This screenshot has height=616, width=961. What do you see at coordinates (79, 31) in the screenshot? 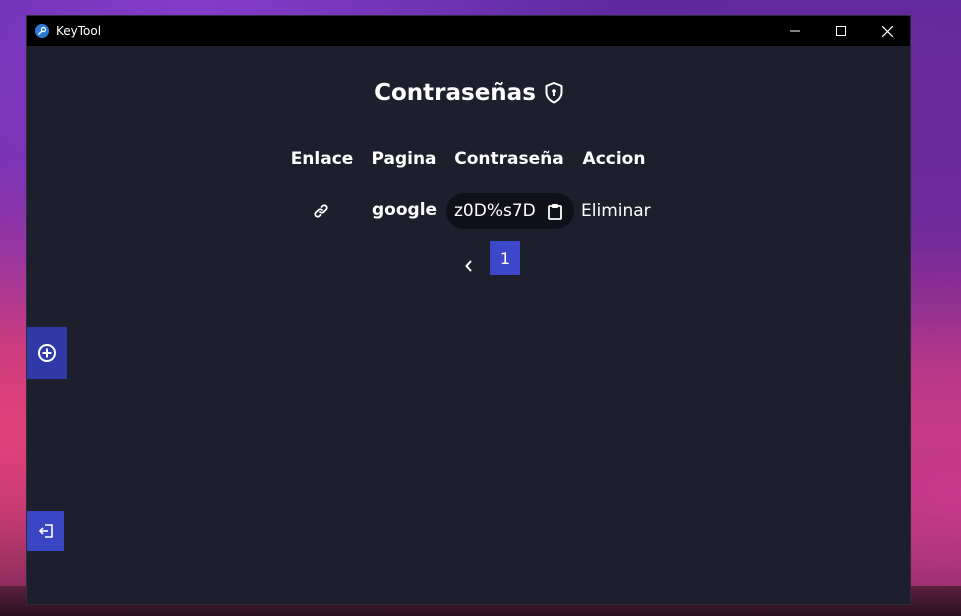
I see `window-title: KeyTool` at bounding box center [79, 31].